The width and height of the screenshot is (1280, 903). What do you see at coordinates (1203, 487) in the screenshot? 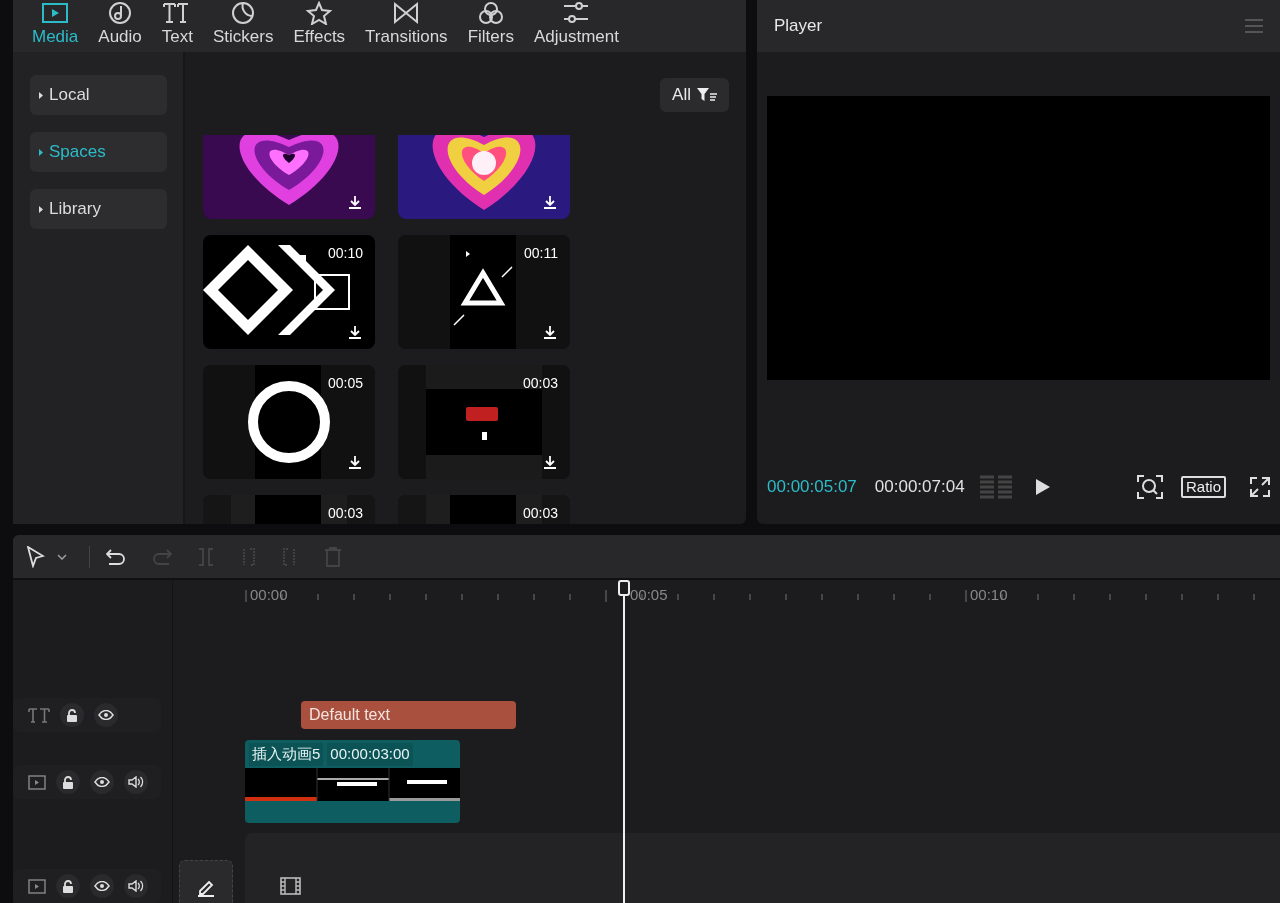
I see `ratio-button: Ratio` at bounding box center [1203, 487].